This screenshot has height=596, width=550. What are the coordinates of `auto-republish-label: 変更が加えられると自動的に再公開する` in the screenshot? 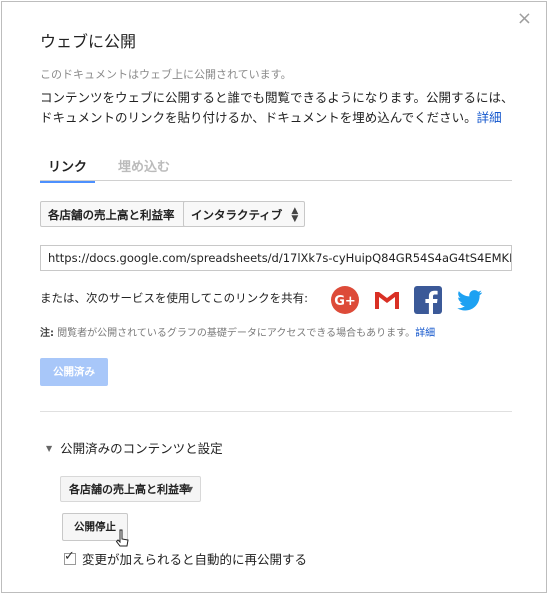 It's located at (195, 559).